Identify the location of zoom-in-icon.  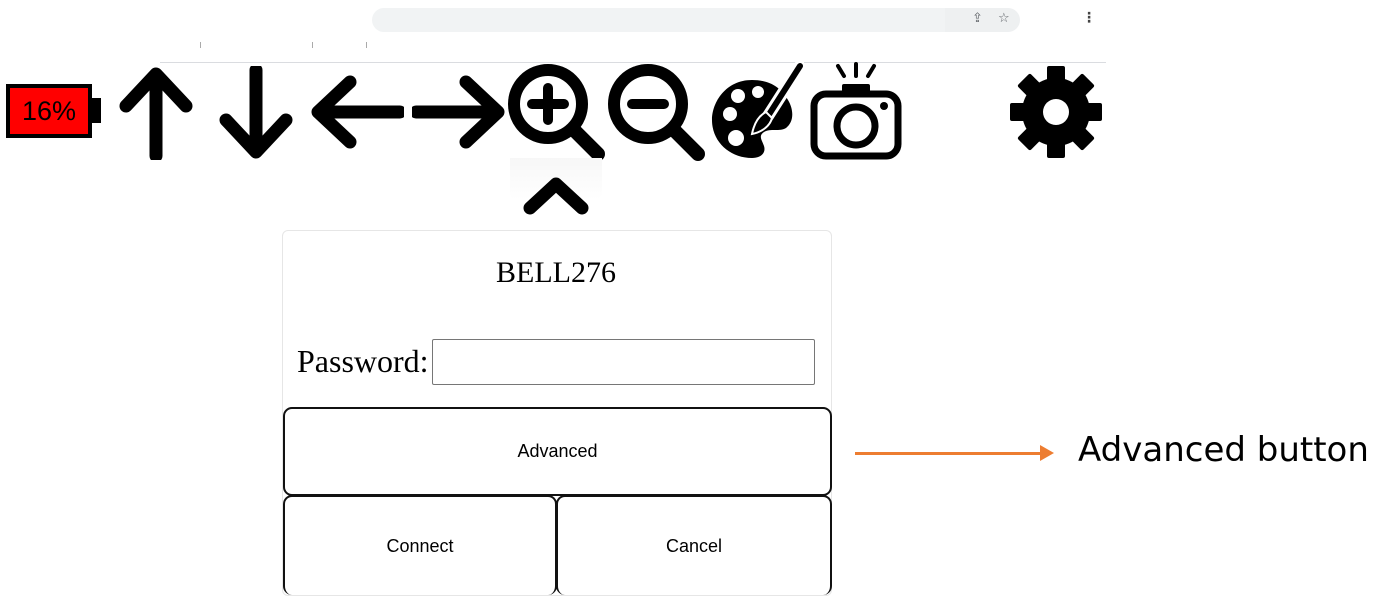
(556, 112).